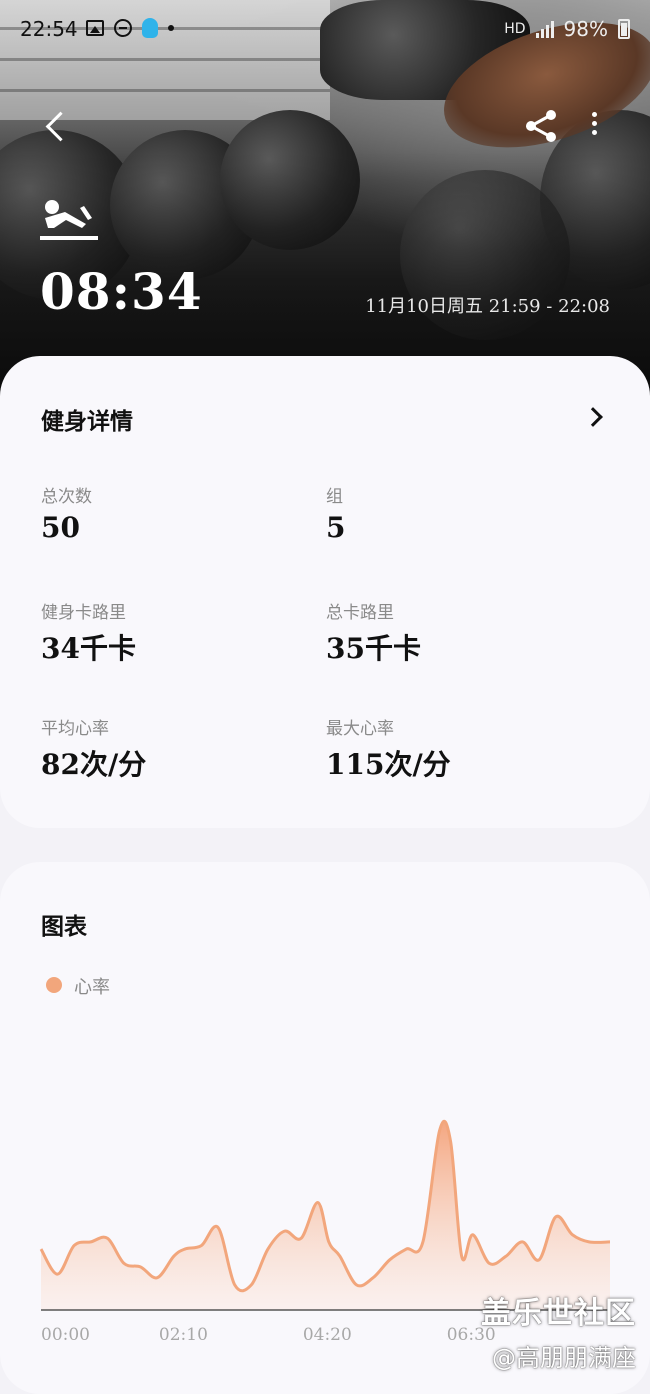 The height and width of the screenshot is (1394, 650). Describe the element at coordinates (64, 926) in the screenshot. I see `chart-title: 图表` at that location.